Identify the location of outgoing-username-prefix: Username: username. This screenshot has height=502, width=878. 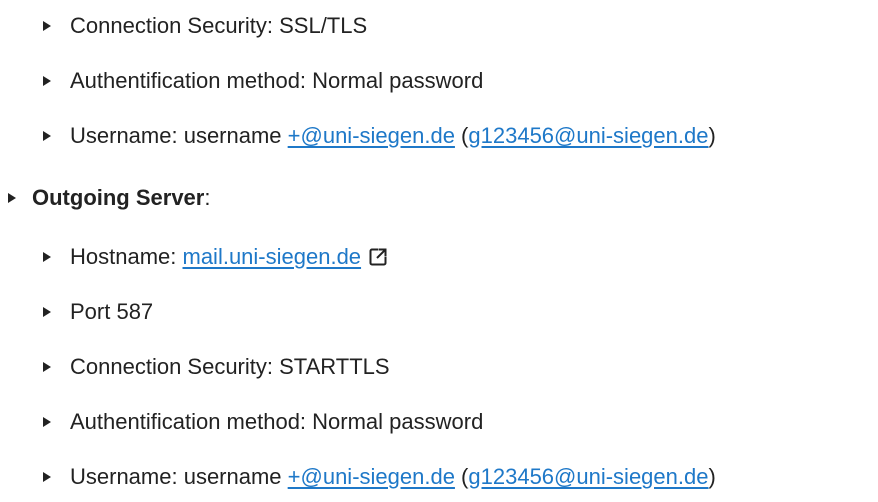
(179, 476).